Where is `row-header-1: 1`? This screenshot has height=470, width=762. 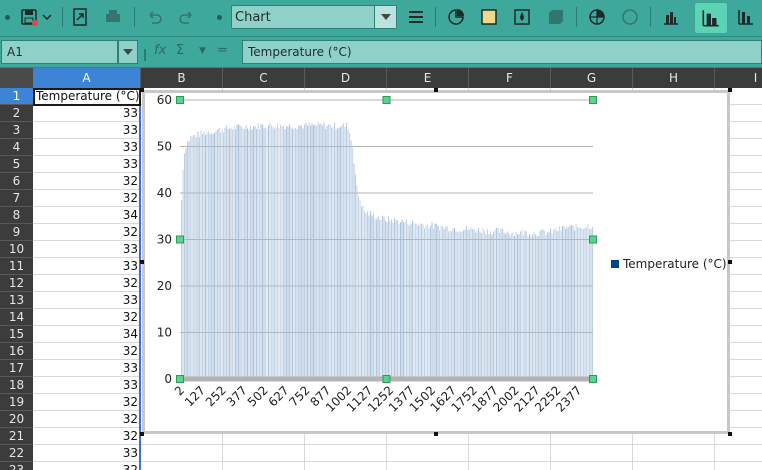
row-header-1: 1 is located at coordinates (16, 96).